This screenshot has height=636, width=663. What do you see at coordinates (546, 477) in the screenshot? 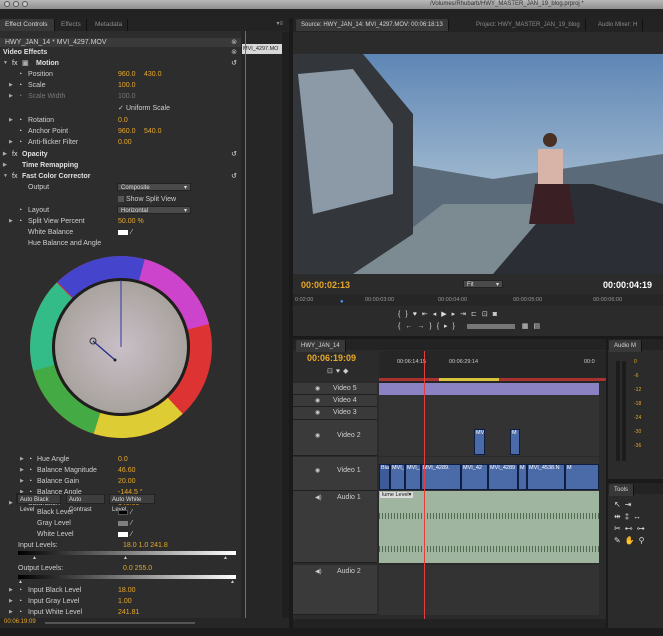
I see `video1-clip: MVI_4538.N` at bounding box center [546, 477].